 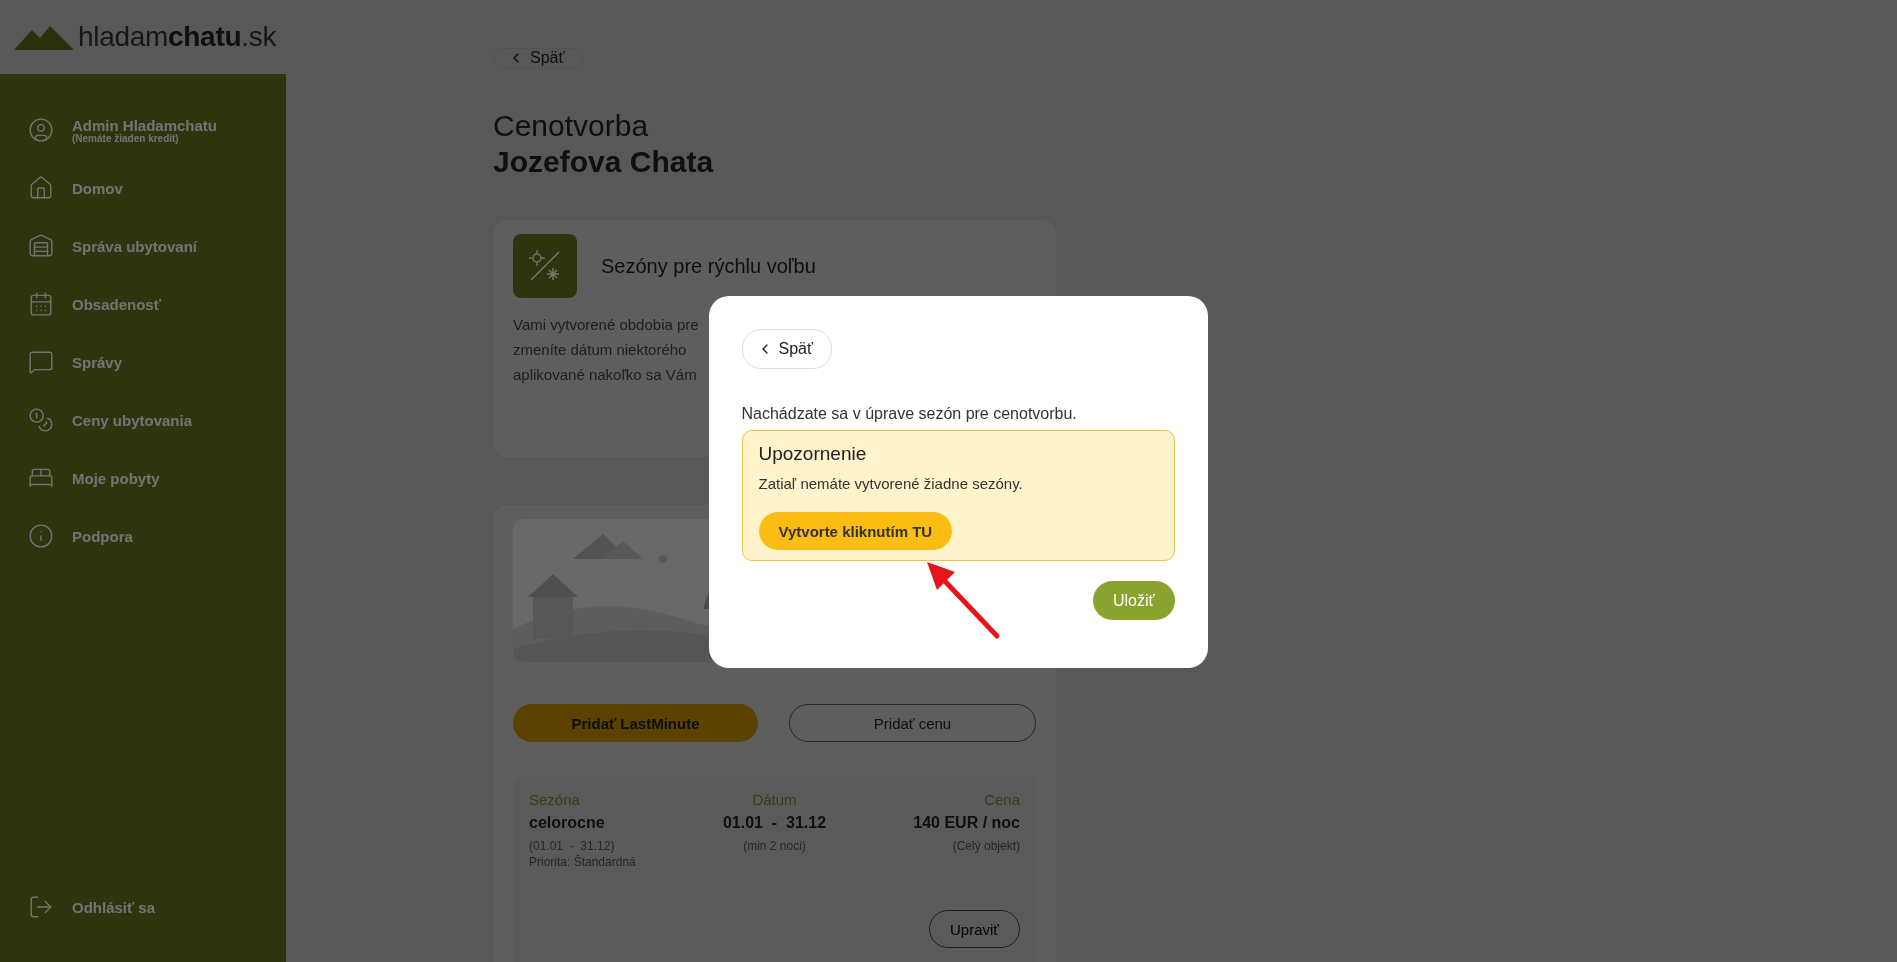 I want to click on season-name: celorocne, so click(x=567, y=823).